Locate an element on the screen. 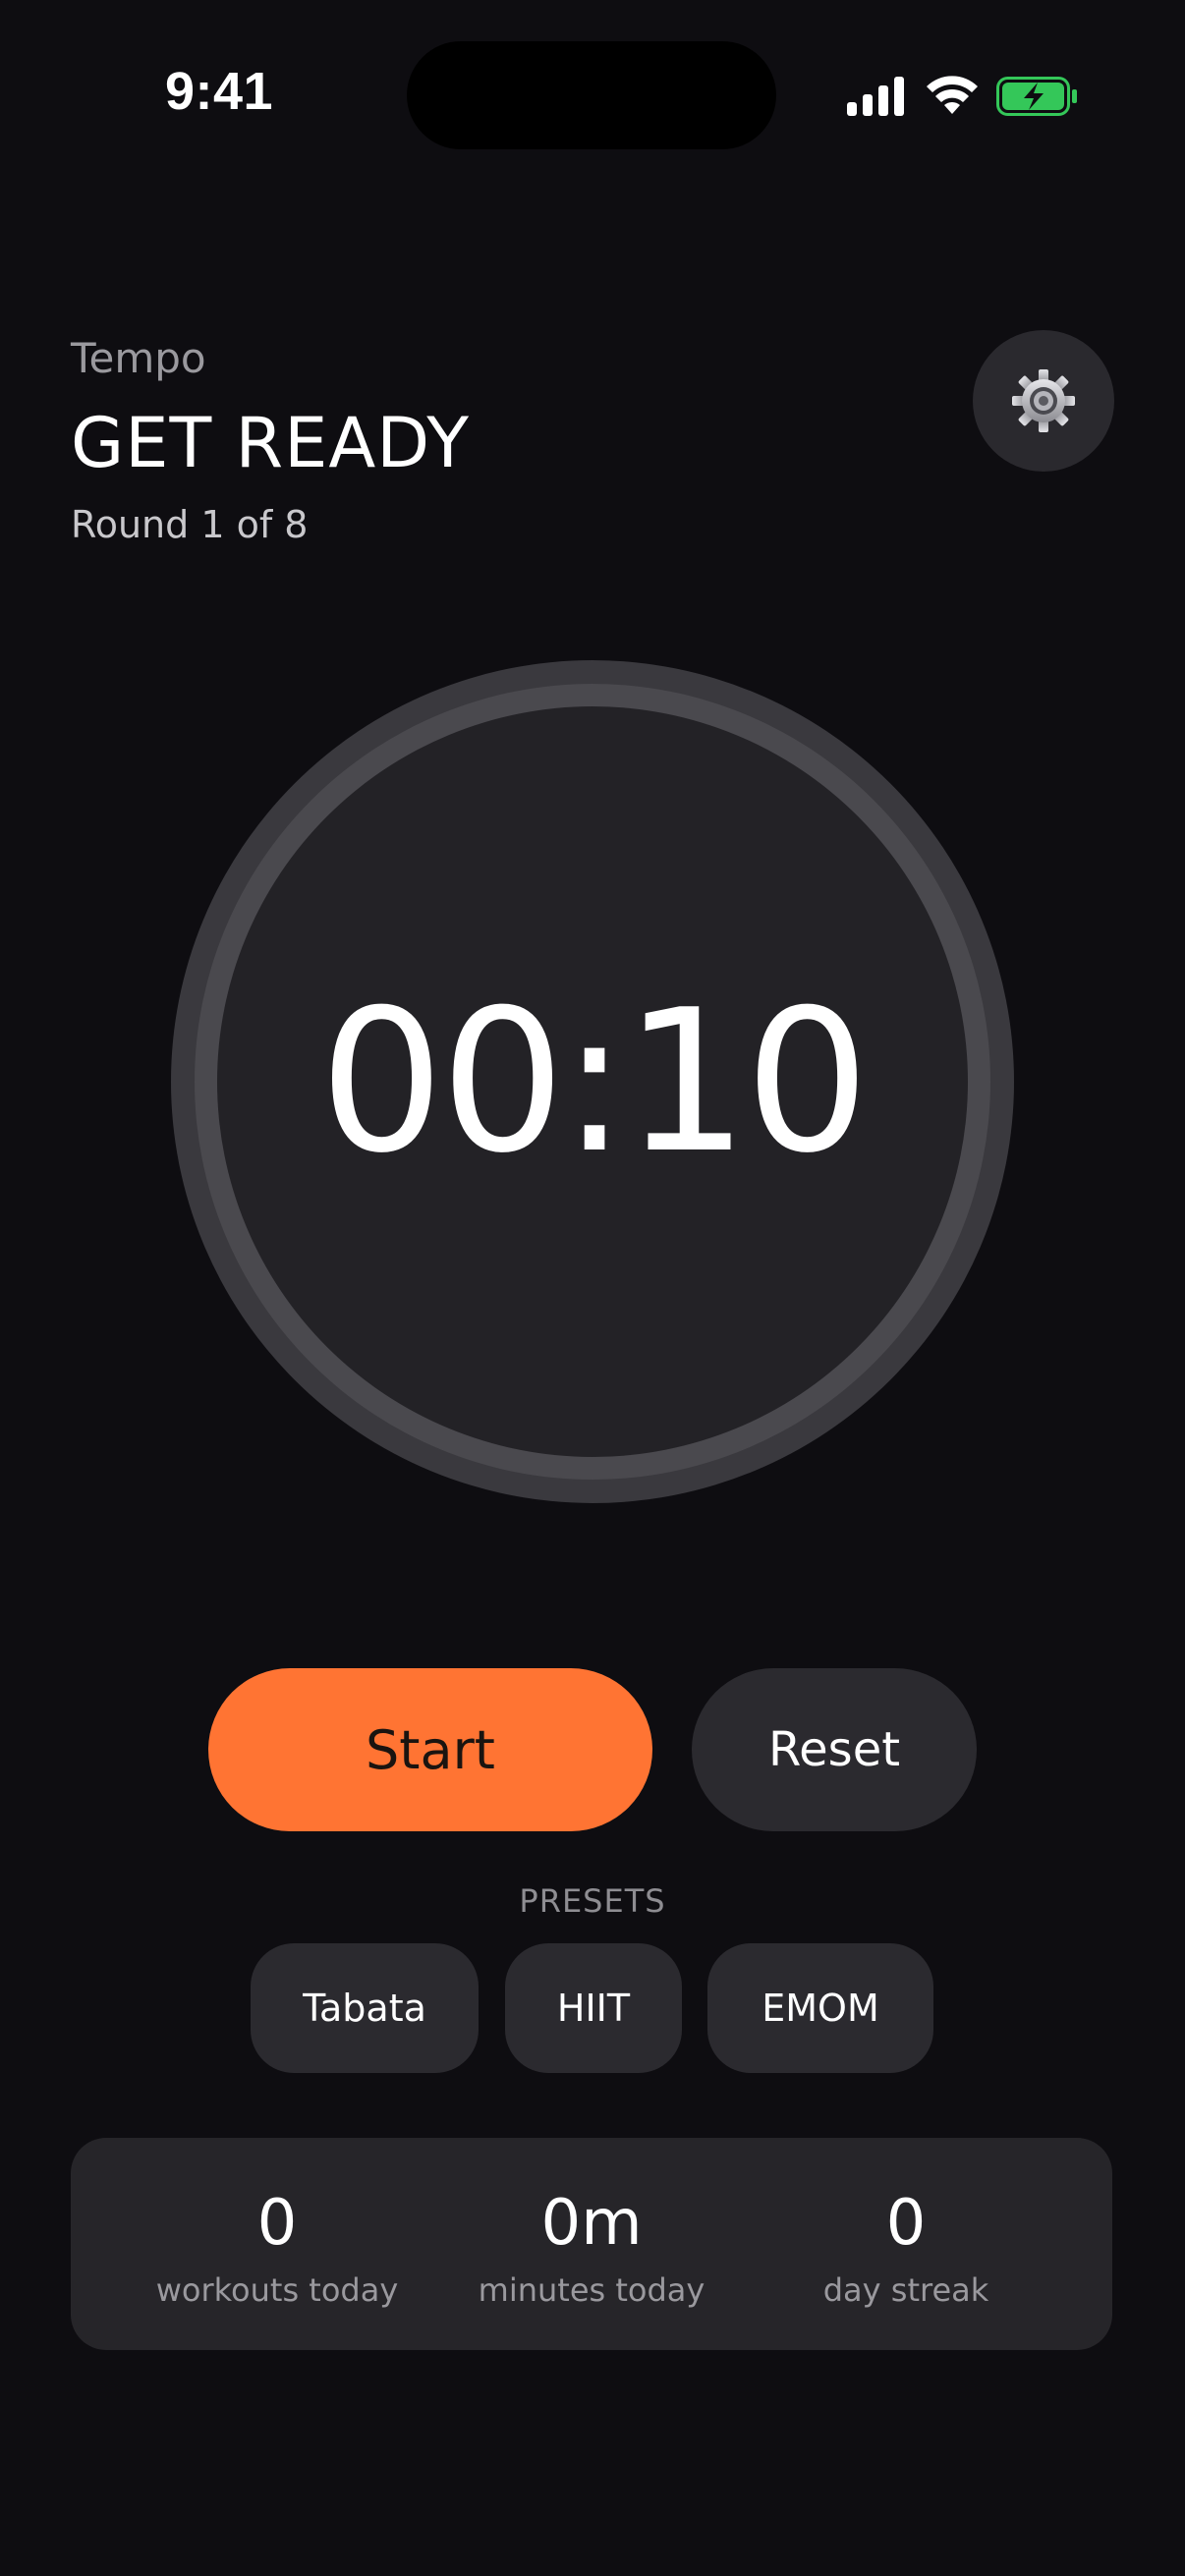  wifi-icon is located at coordinates (953, 95).